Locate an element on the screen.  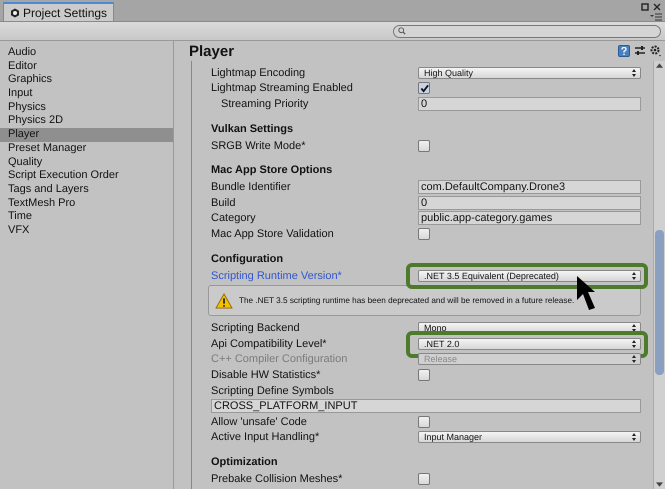
scroll-up-icon is located at coordinates (659, 65).